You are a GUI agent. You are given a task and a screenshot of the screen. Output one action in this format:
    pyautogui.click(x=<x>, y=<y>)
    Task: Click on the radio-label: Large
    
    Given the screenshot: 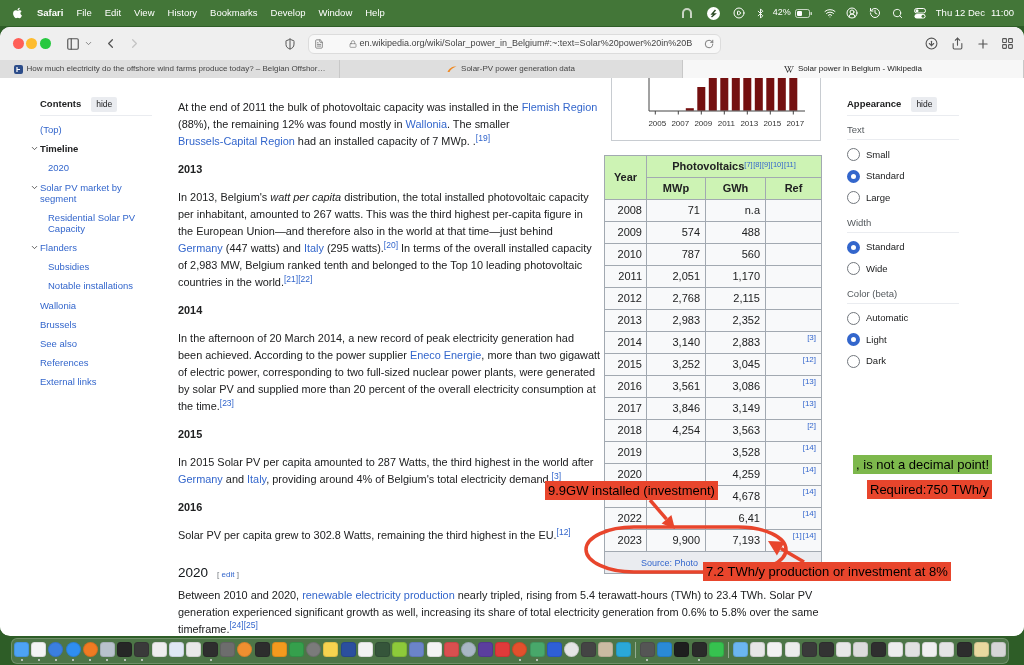 What is the action you would take?
    pyautogui.click(x=878, y=197)
    